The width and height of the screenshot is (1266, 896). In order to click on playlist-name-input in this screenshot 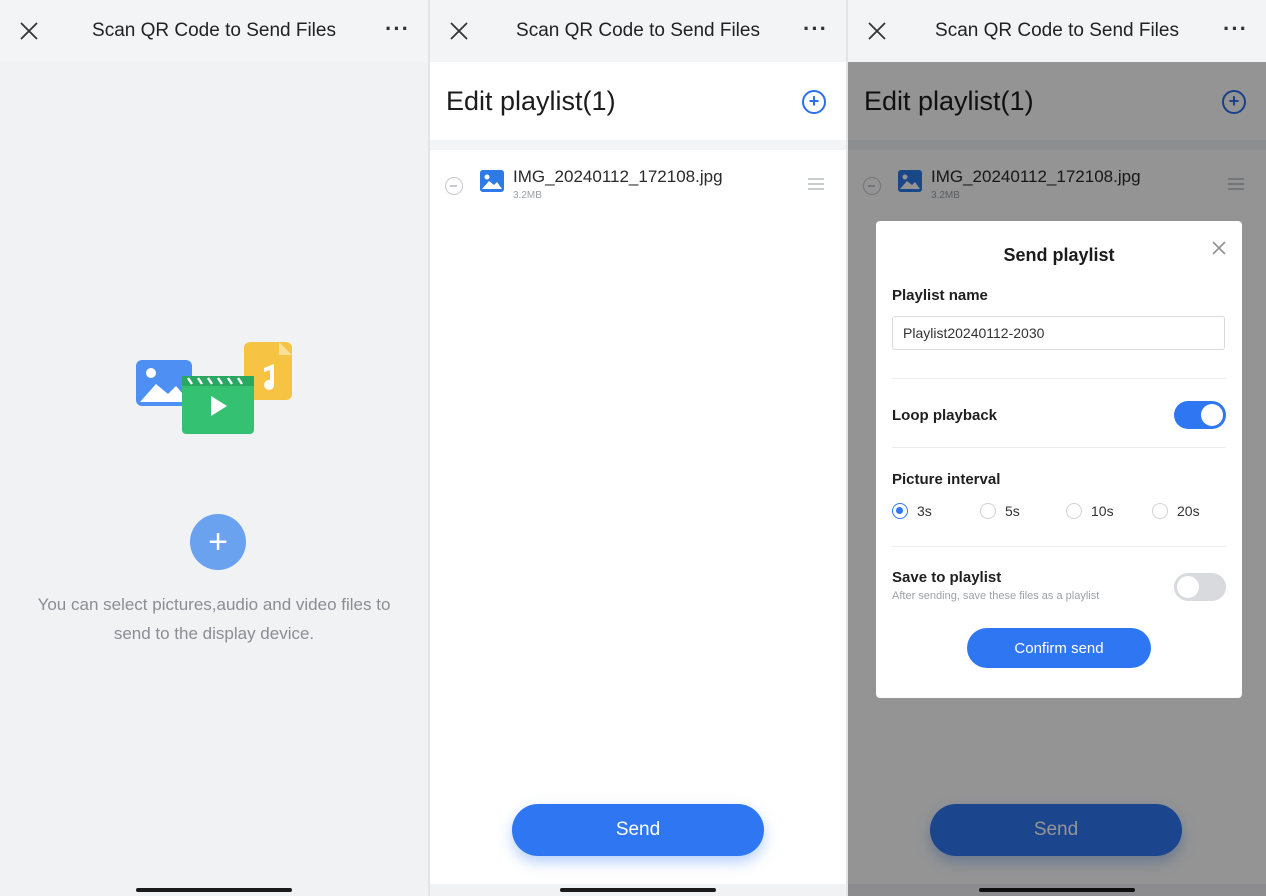, I will do `click(1058, 333)`.